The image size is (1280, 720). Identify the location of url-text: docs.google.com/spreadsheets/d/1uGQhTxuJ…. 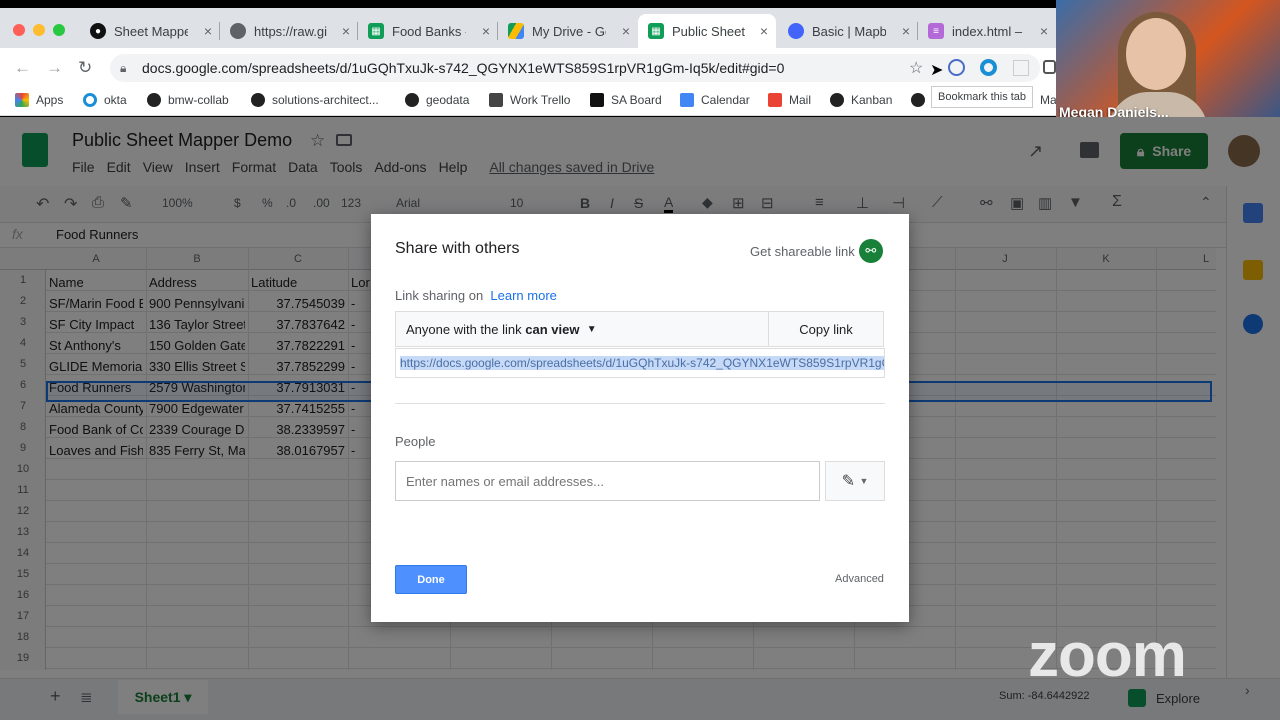
(463, 68).